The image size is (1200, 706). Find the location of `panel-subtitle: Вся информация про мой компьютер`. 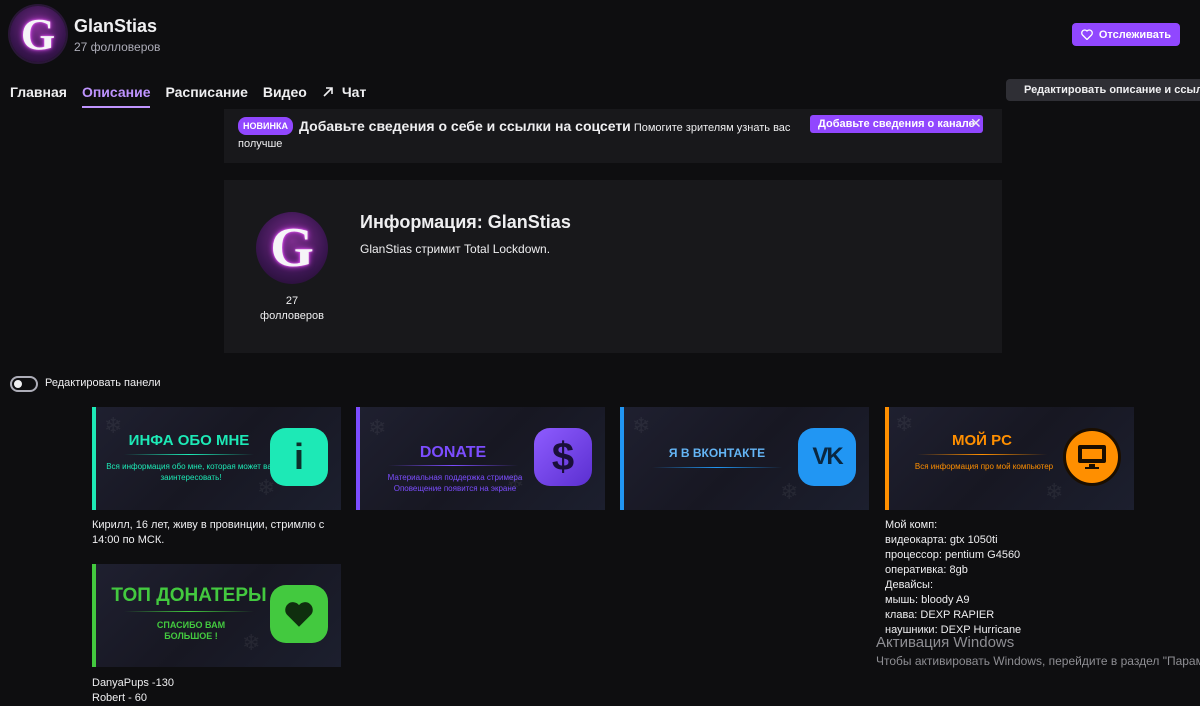

panel-subtitle: Вся информация про мой компьютер is located at coordinates (984, 466).